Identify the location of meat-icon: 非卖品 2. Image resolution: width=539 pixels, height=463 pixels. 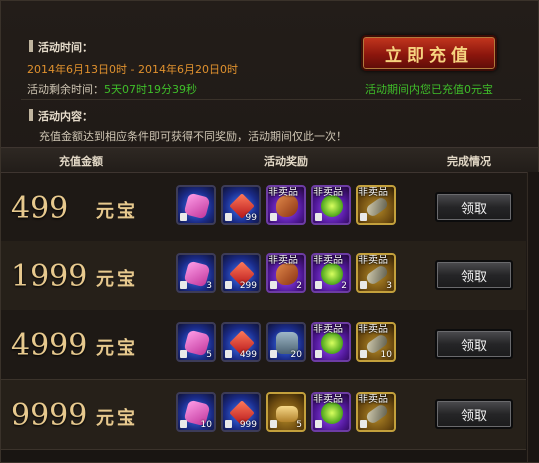
(286, 273).